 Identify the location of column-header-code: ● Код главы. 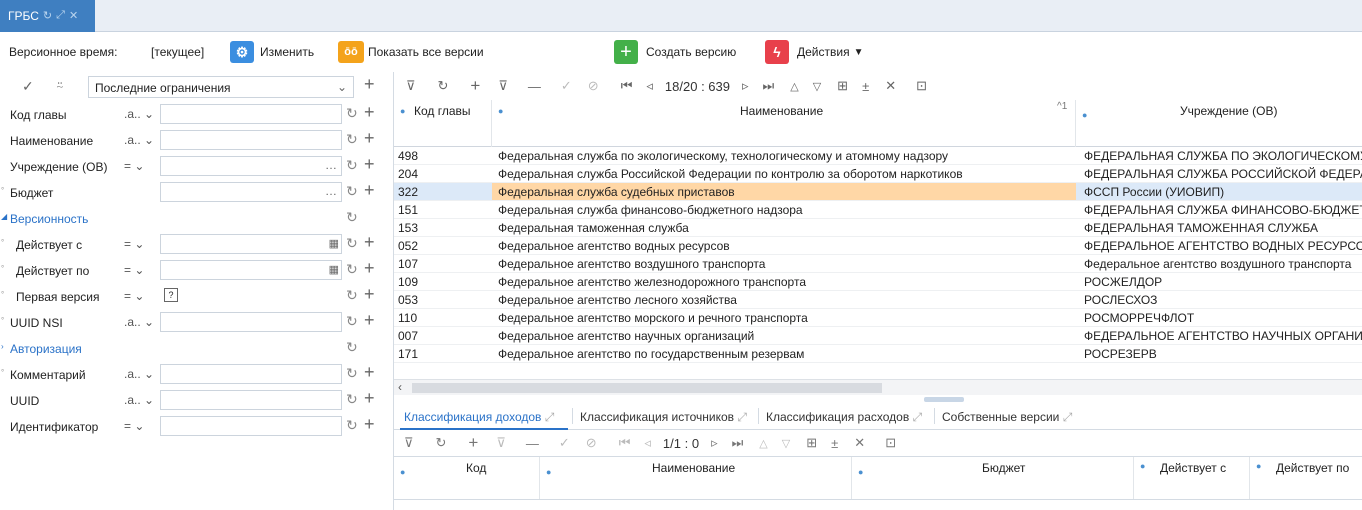
(443, 123).